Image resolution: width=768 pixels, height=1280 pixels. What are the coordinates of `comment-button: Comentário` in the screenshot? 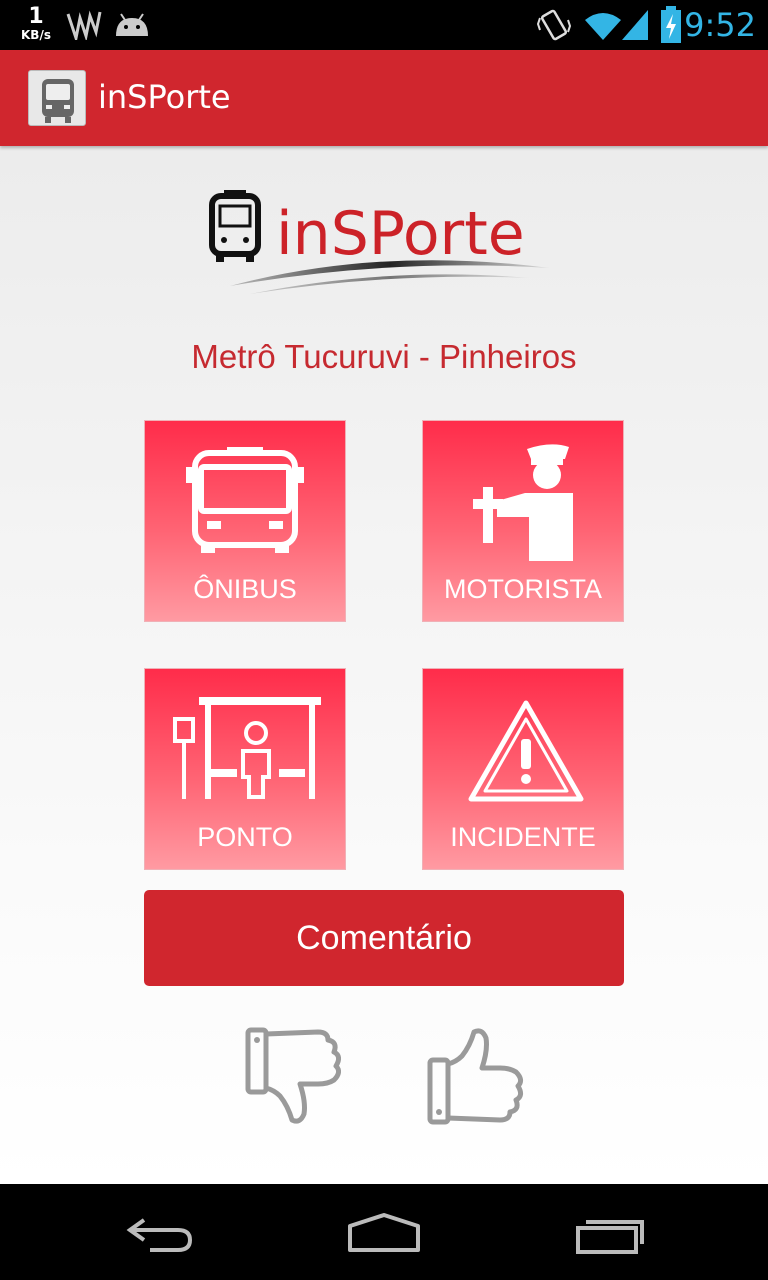 It's located at (384, 938).